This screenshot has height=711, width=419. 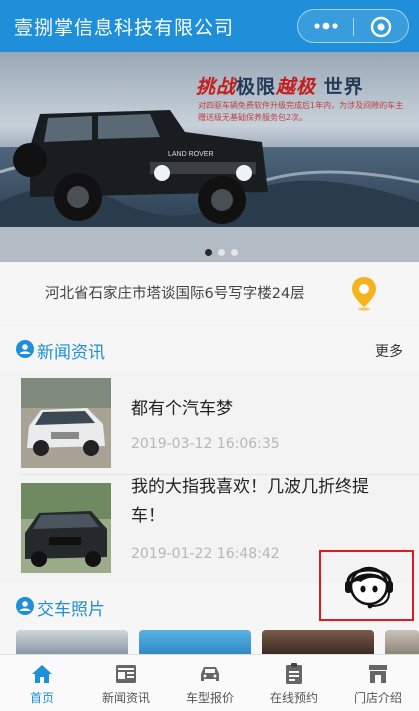 What do you see at coordinates (205, 554) in the screenshot?
I see `news-date: 2019-01-22 16:48:42` at bounding box center [205, 554].